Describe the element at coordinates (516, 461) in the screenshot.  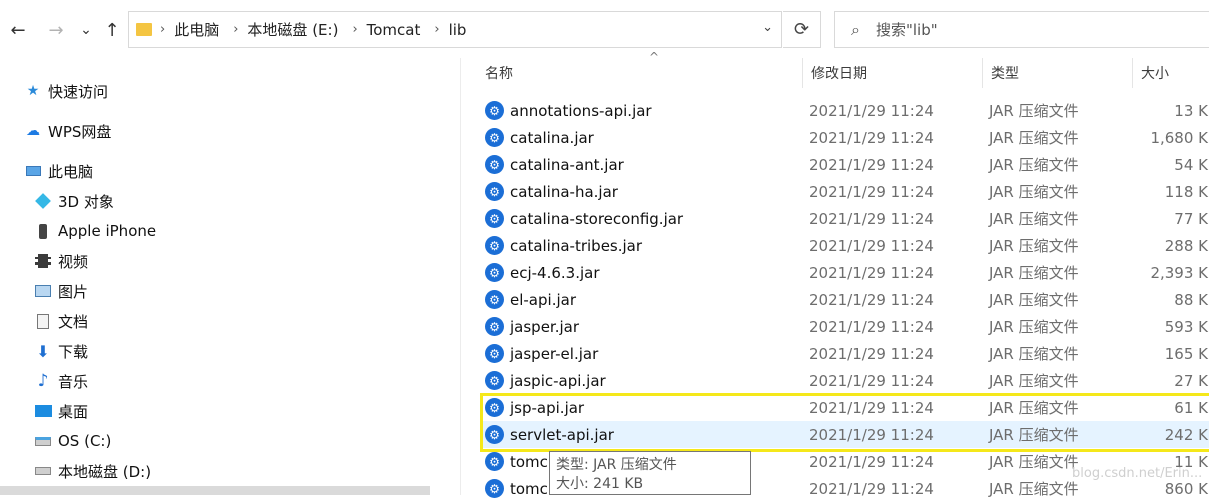
I see `file-name-cell: ⚙ tomc` at that location.